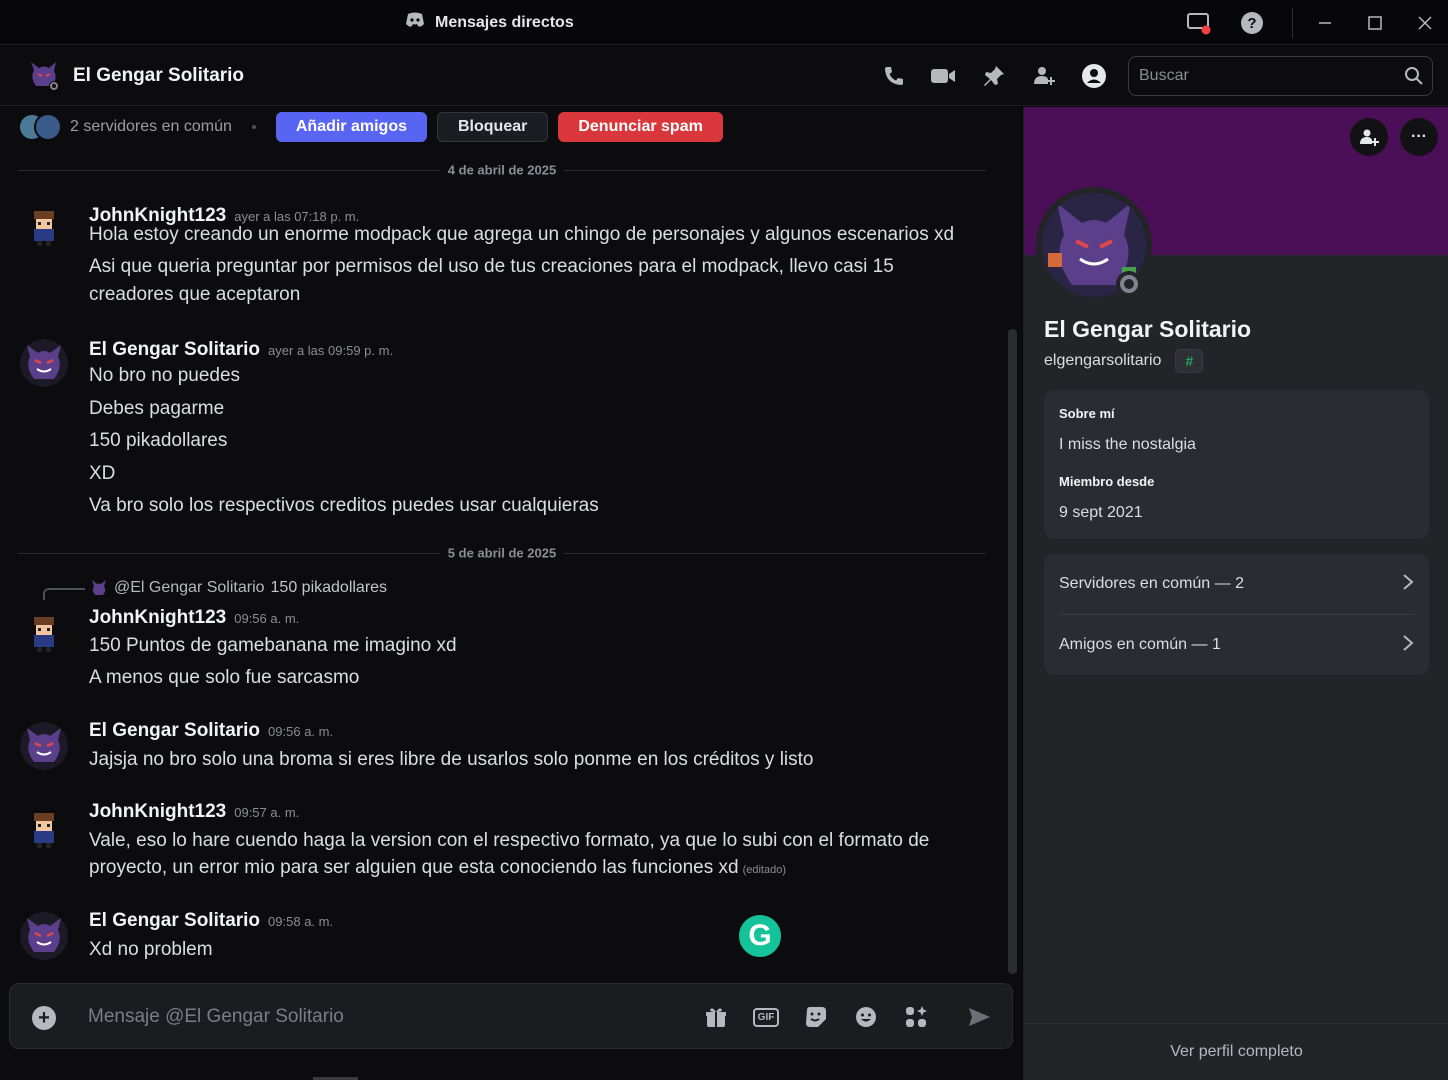 The width and height of the screenshot is (1448, 1080). What do you see at coordinates (351, 127) in the screenshot?
I see `add-friend-button: Añadir amigos` at bounding box center [351, 127].